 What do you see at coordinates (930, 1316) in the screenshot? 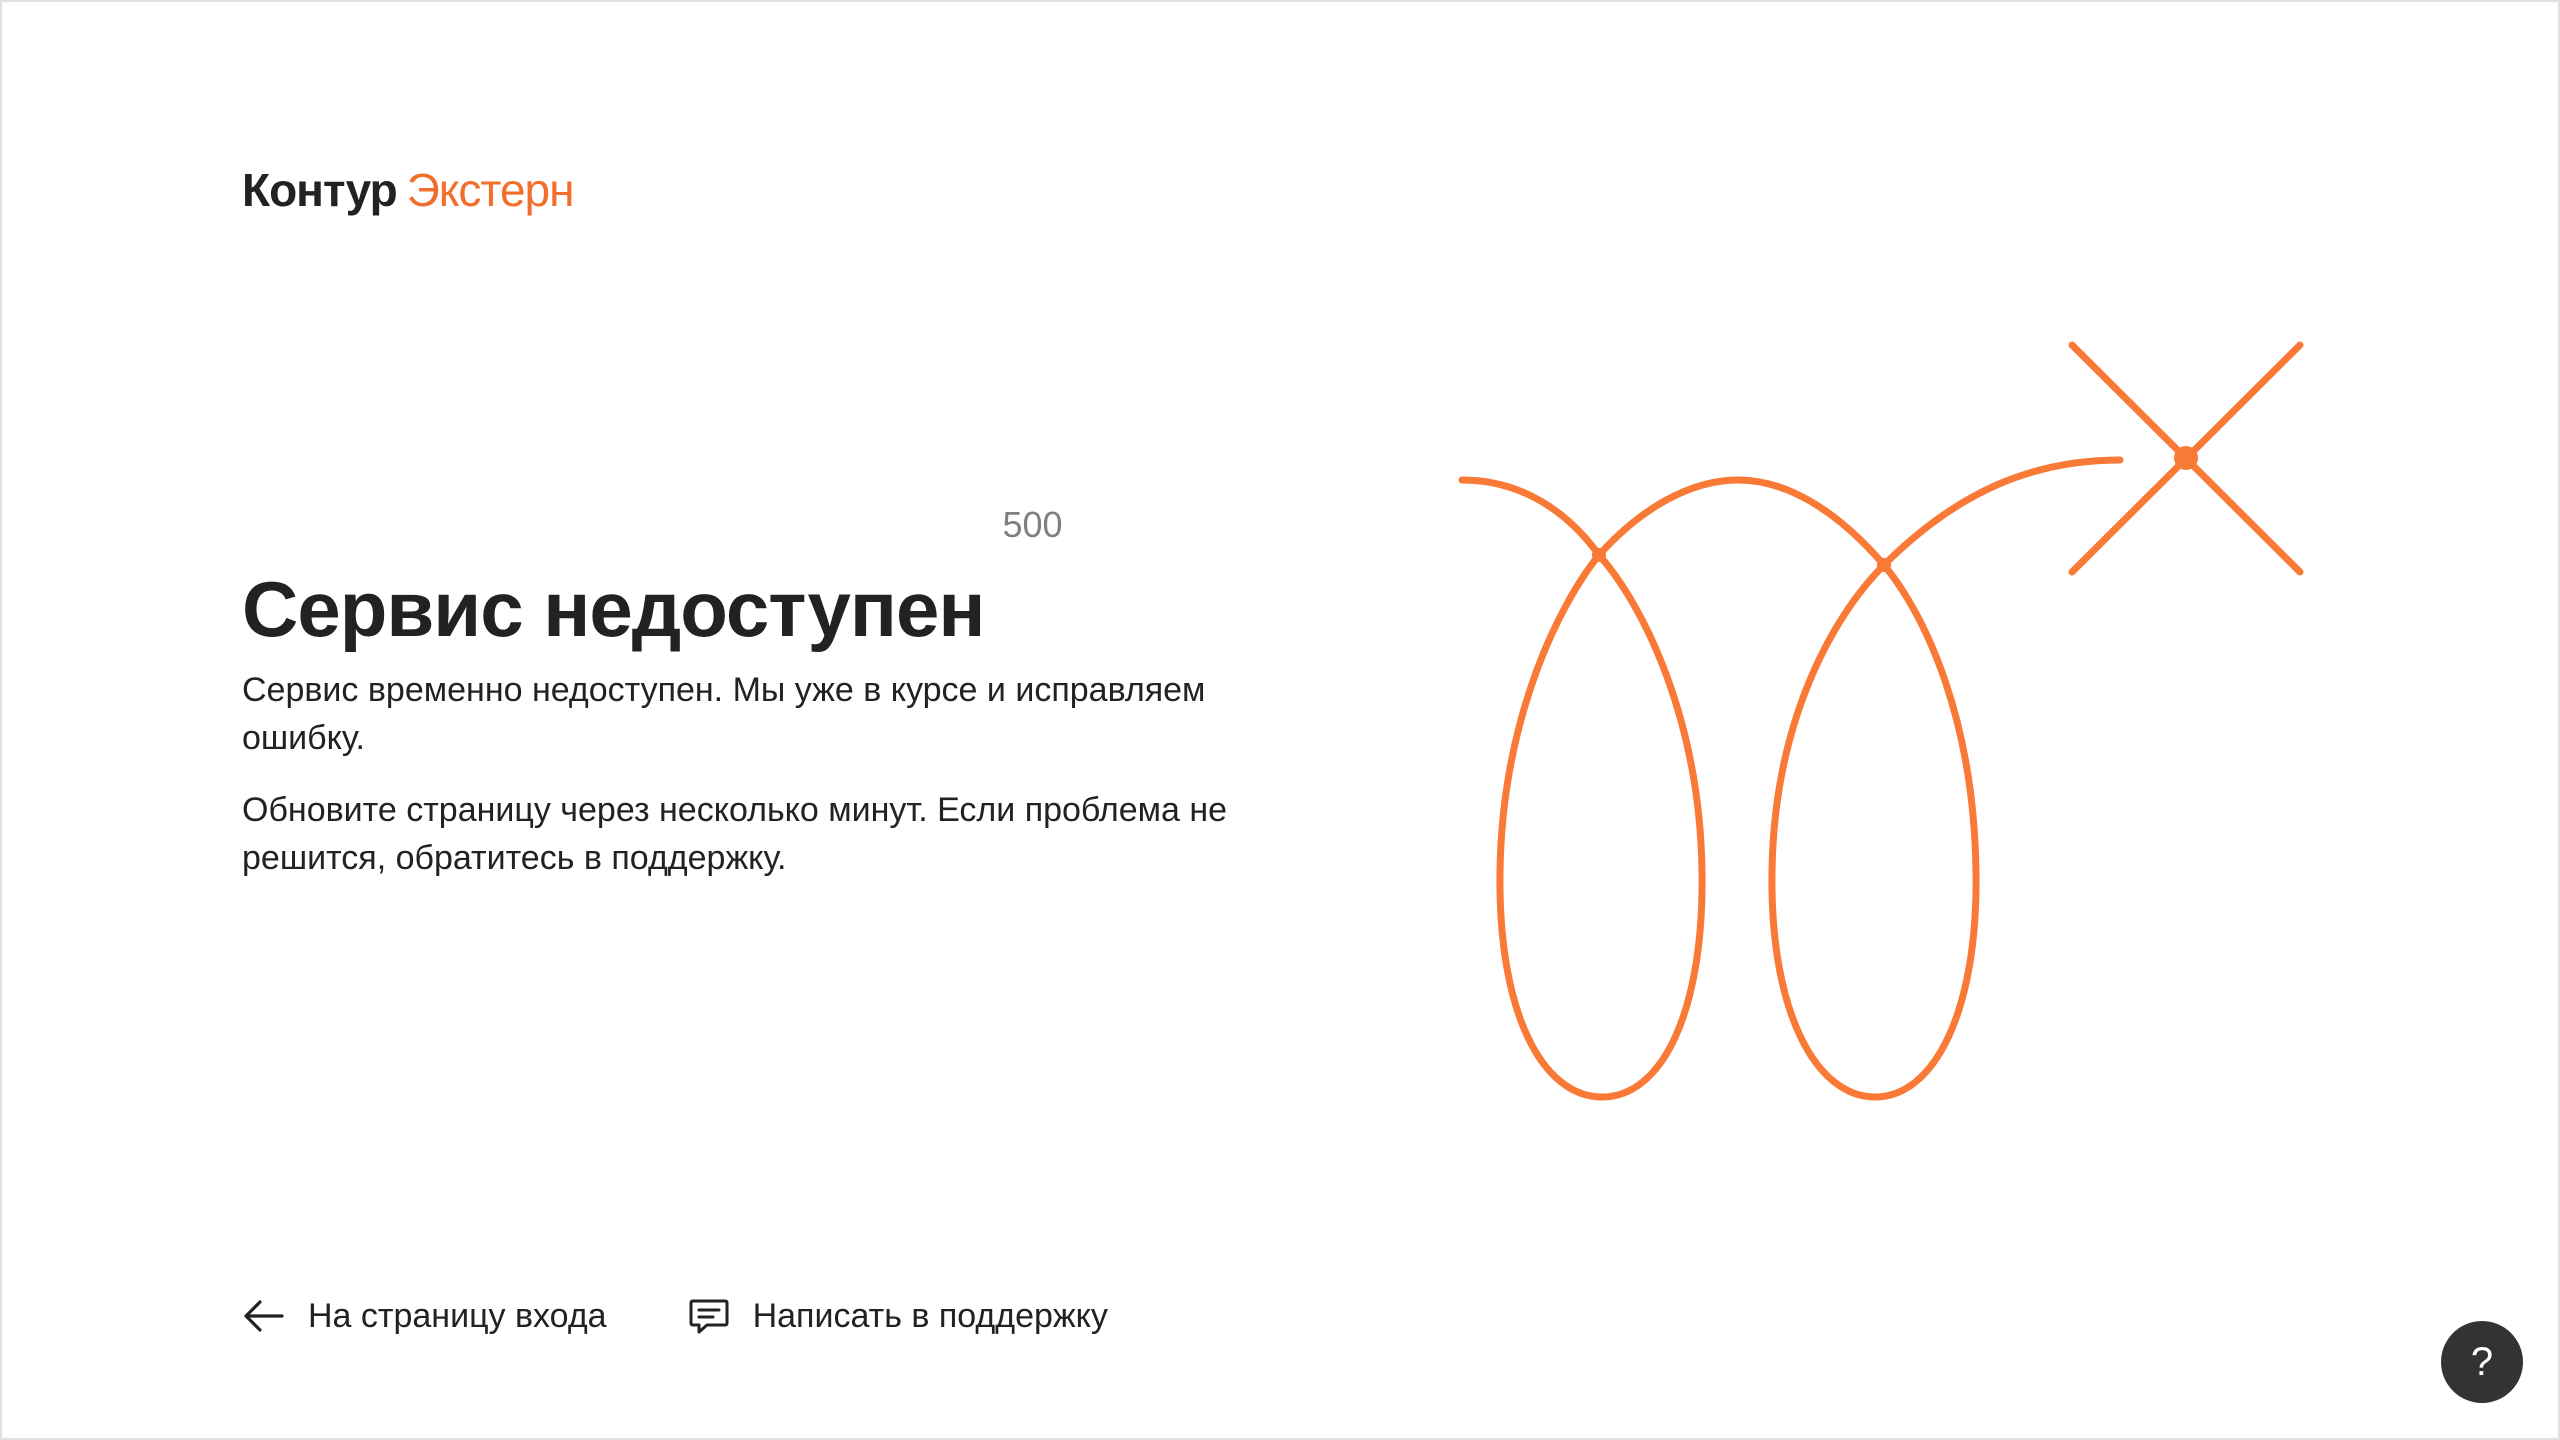
I see `write-to-support-link-label: Написать в поддержку` at bounding box center [930, 1316].